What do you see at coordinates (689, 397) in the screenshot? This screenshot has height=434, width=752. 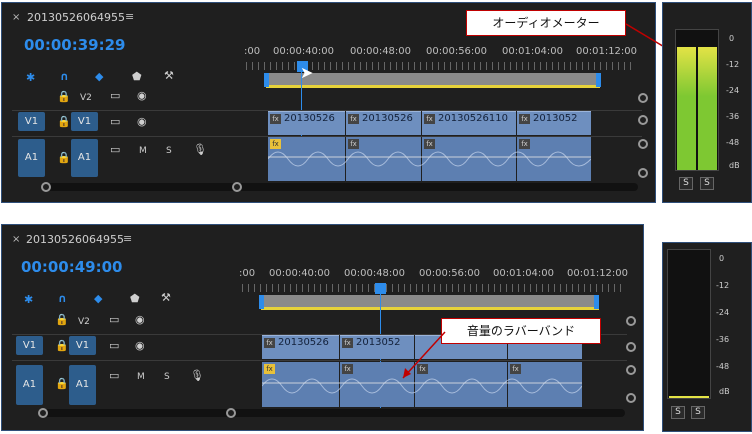 I see `meter-bar-floor` at bounding box center [689, 397].